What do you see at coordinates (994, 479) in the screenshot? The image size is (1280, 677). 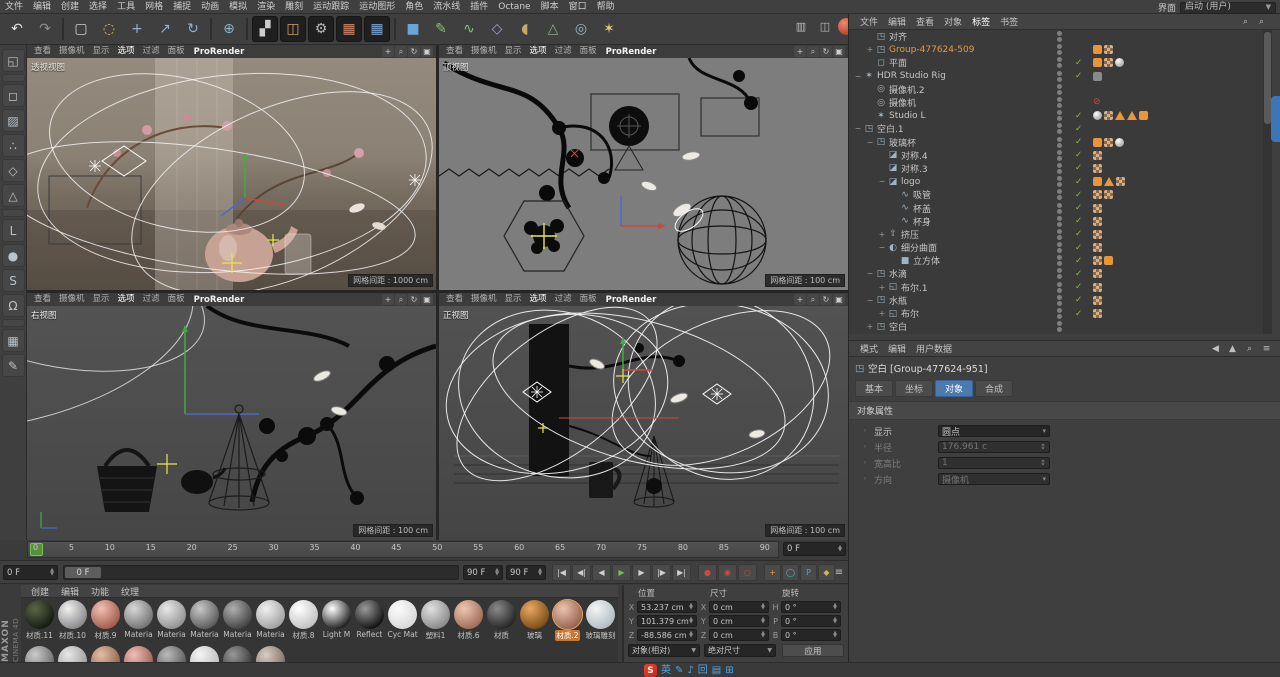 I see `attribute-field: 摄像机 ▾` at bounding box center [994, 479].